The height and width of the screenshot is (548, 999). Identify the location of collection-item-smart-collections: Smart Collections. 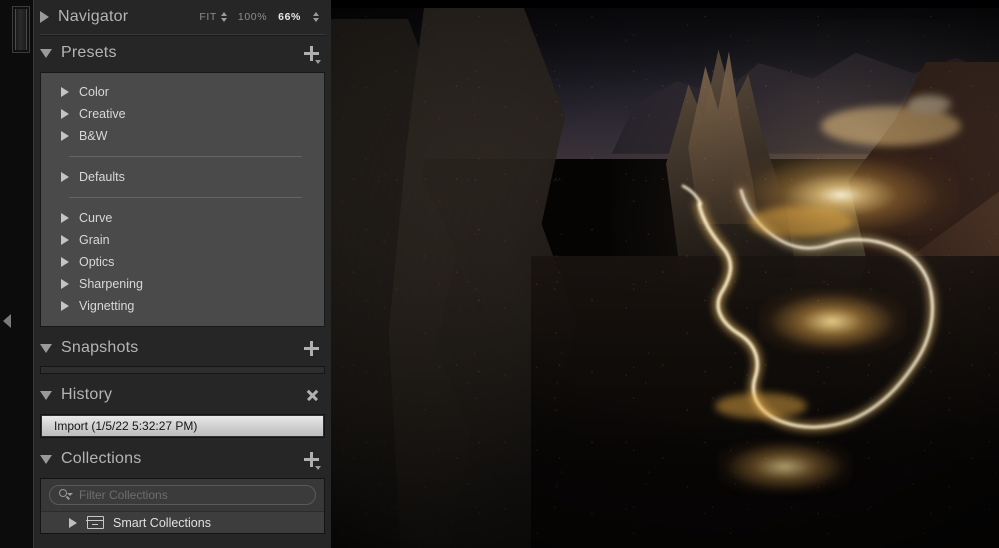
(182, 522).